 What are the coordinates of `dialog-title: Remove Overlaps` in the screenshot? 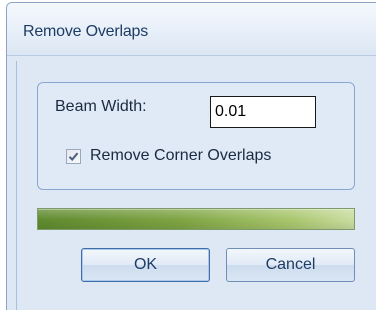 It's located at (86, 31).